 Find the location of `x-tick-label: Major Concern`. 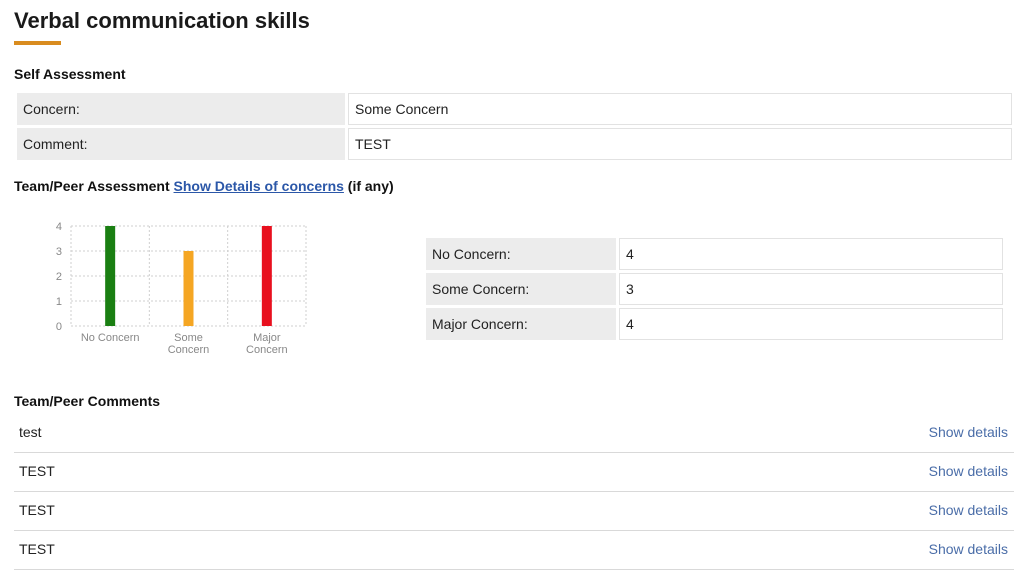

x-tick-label: Major Concern is located at coordinates (267, 344).